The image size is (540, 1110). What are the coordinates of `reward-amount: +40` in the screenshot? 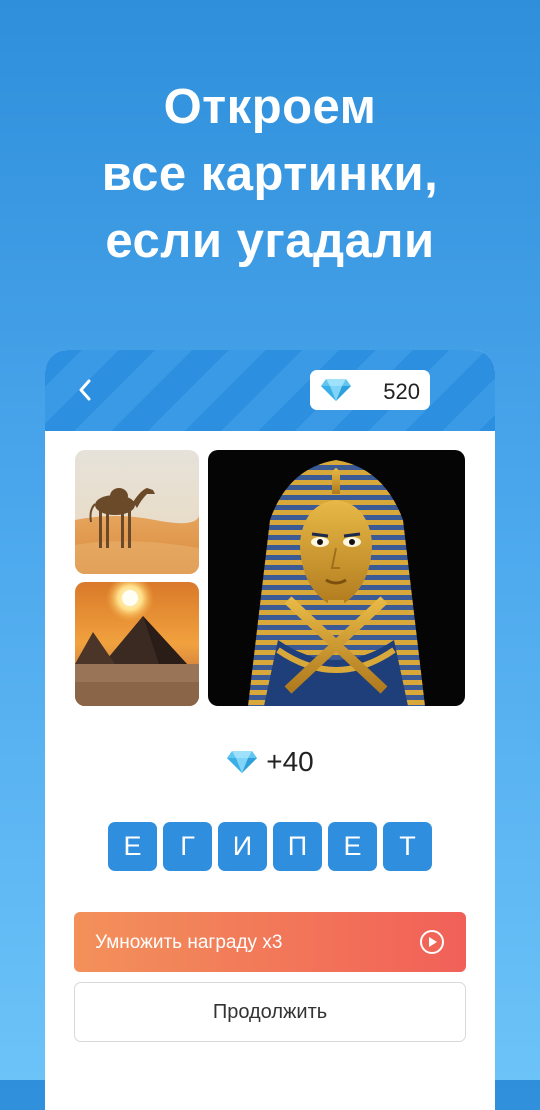 It's located at (290, 761).